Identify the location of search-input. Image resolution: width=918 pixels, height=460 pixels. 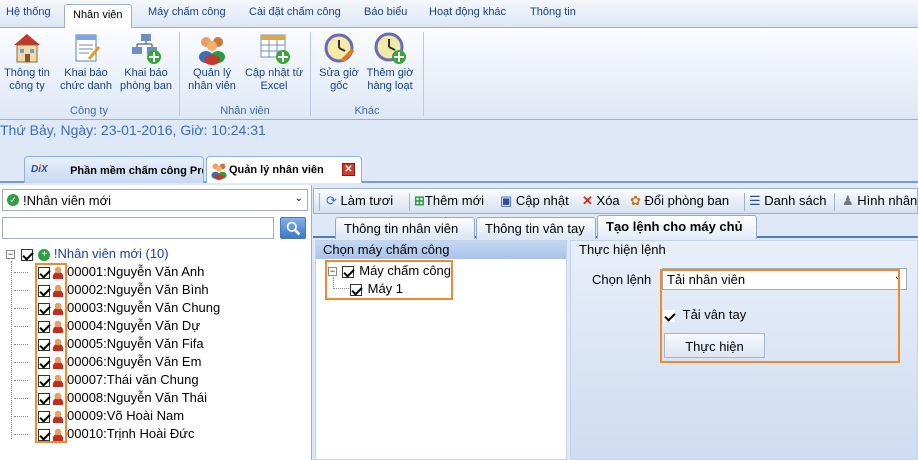
(138, 228).